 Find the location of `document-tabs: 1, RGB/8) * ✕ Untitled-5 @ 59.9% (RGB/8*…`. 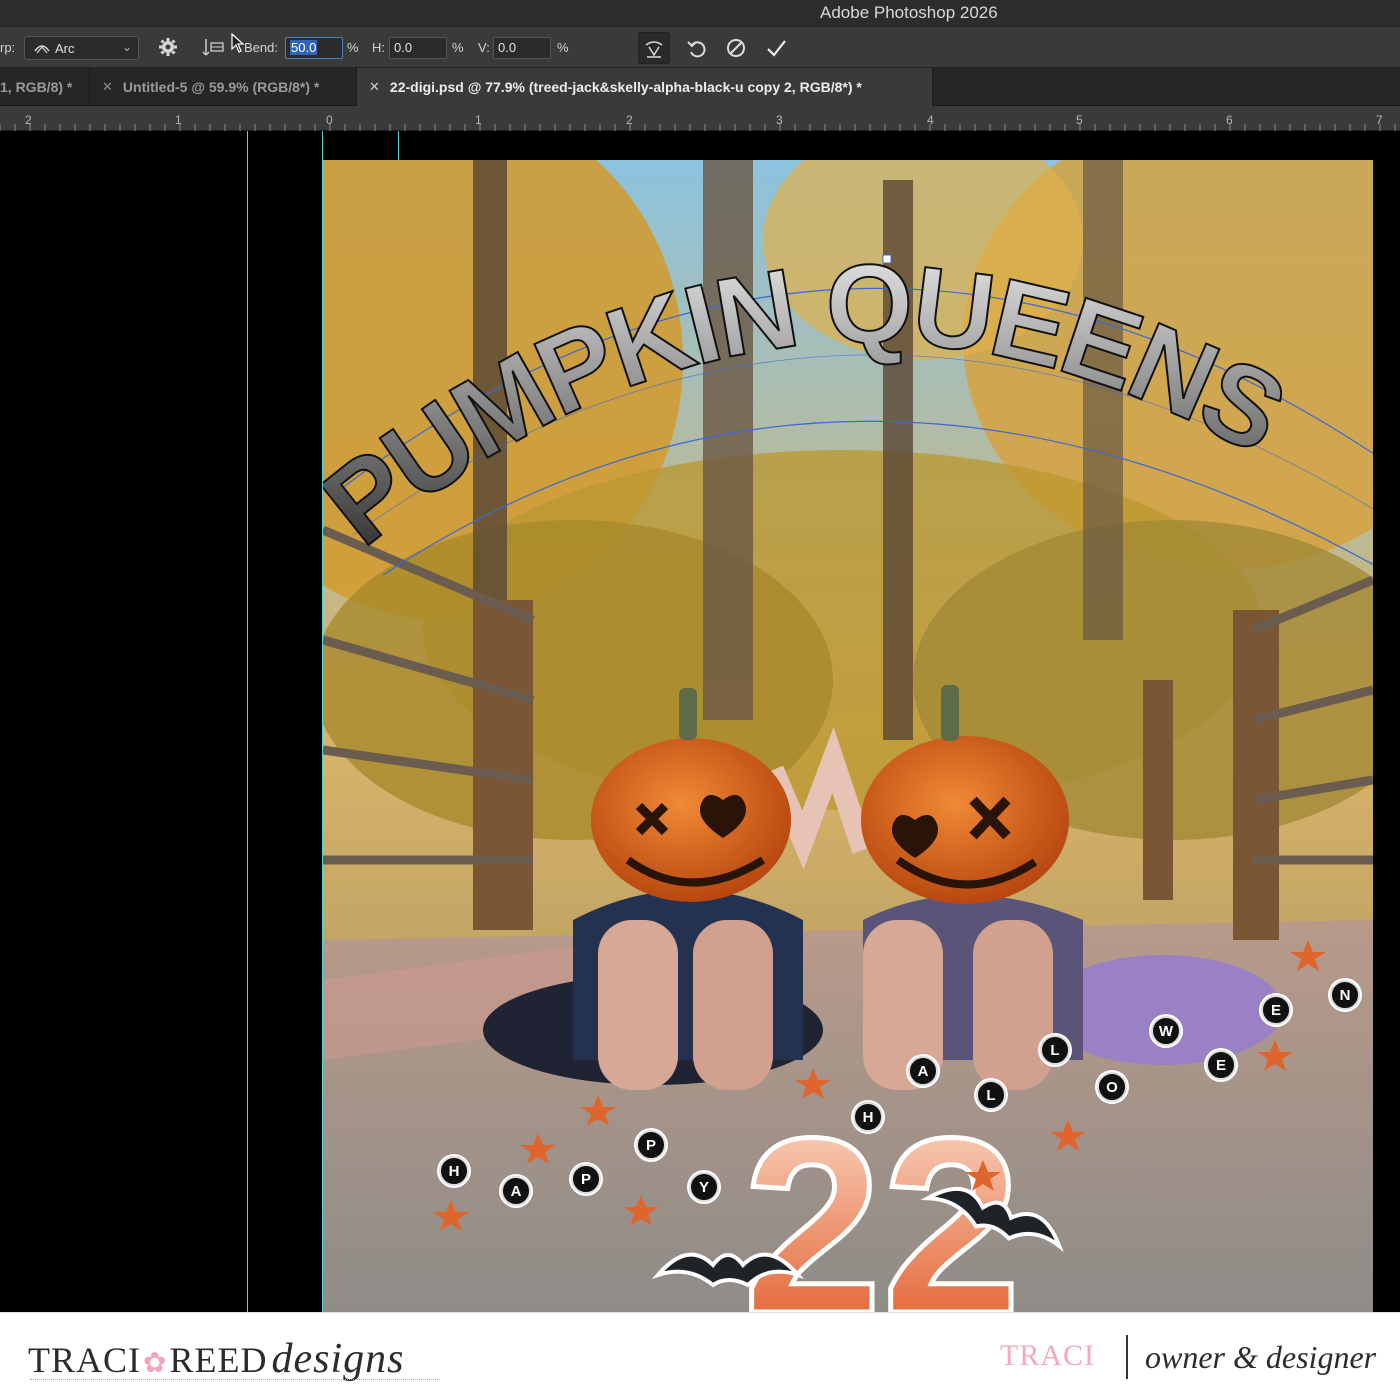

document-tabs: 1, RGB/8) * ✕ Untitled-5 @ 59.9% (RGB/8*… is located at coordinates (700, 87).